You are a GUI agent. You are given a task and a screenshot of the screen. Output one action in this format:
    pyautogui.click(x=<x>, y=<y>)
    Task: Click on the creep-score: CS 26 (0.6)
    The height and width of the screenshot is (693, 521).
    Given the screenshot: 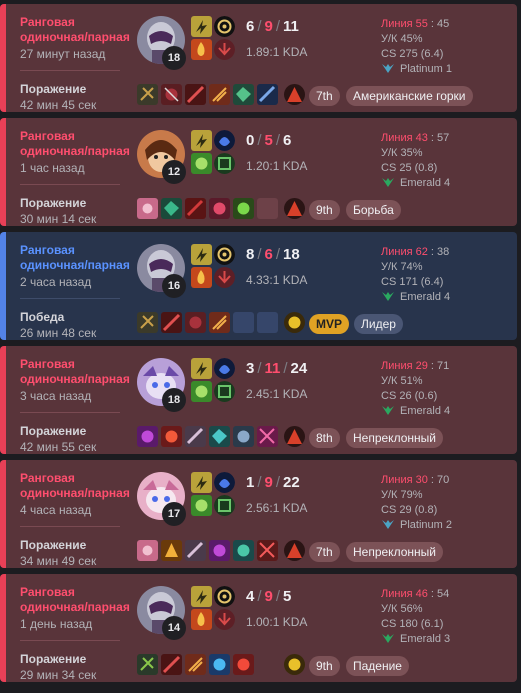 What is the action you would take?
    pyautogui.click(x=409, y=396)
    